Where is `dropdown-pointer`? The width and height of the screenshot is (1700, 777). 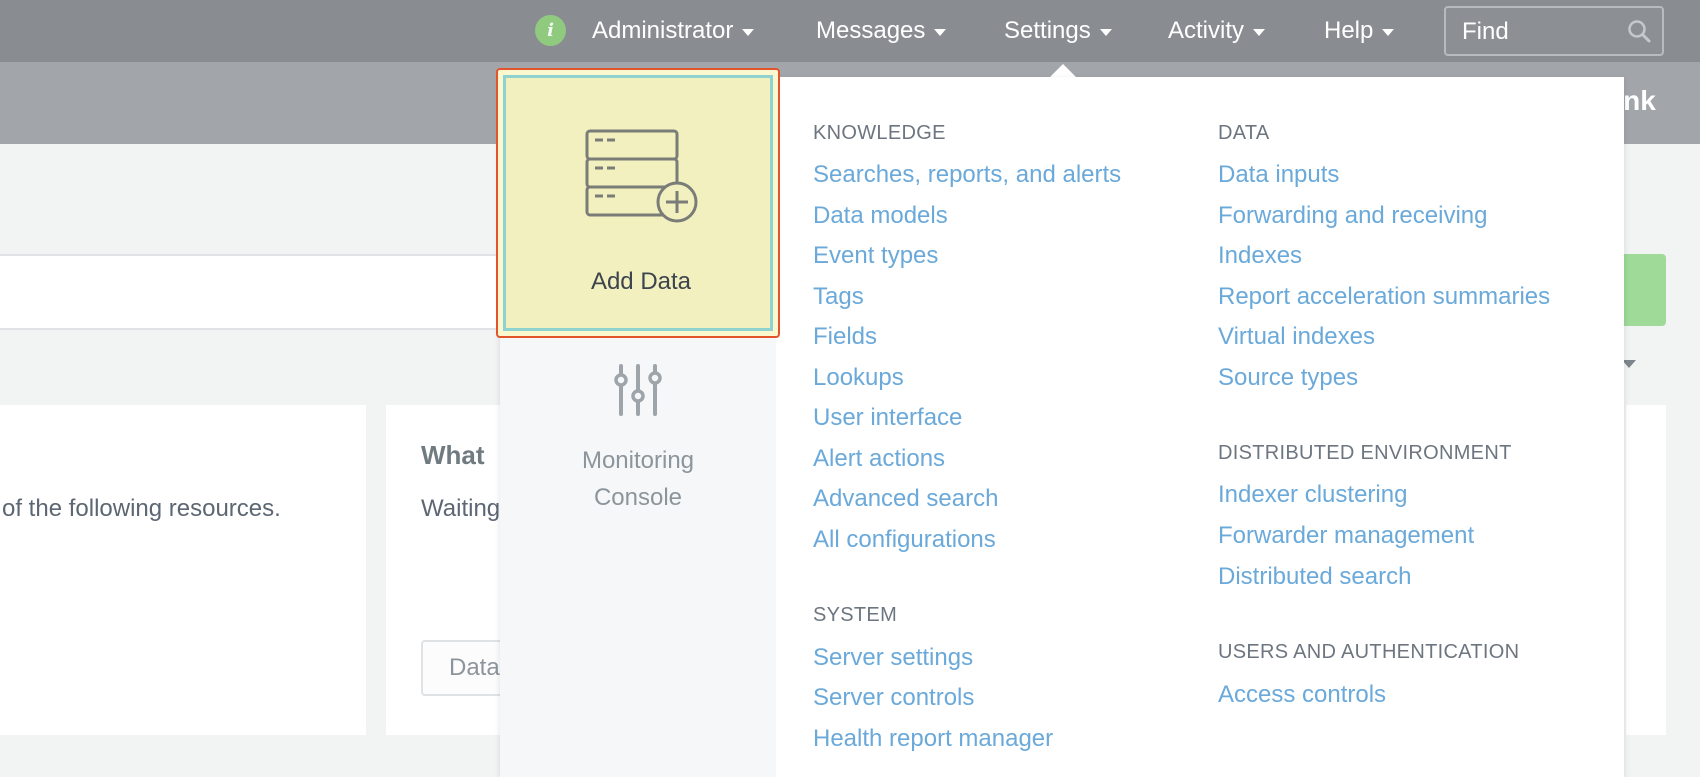
dropdown-pointer is located at coordinates (1063, 70).